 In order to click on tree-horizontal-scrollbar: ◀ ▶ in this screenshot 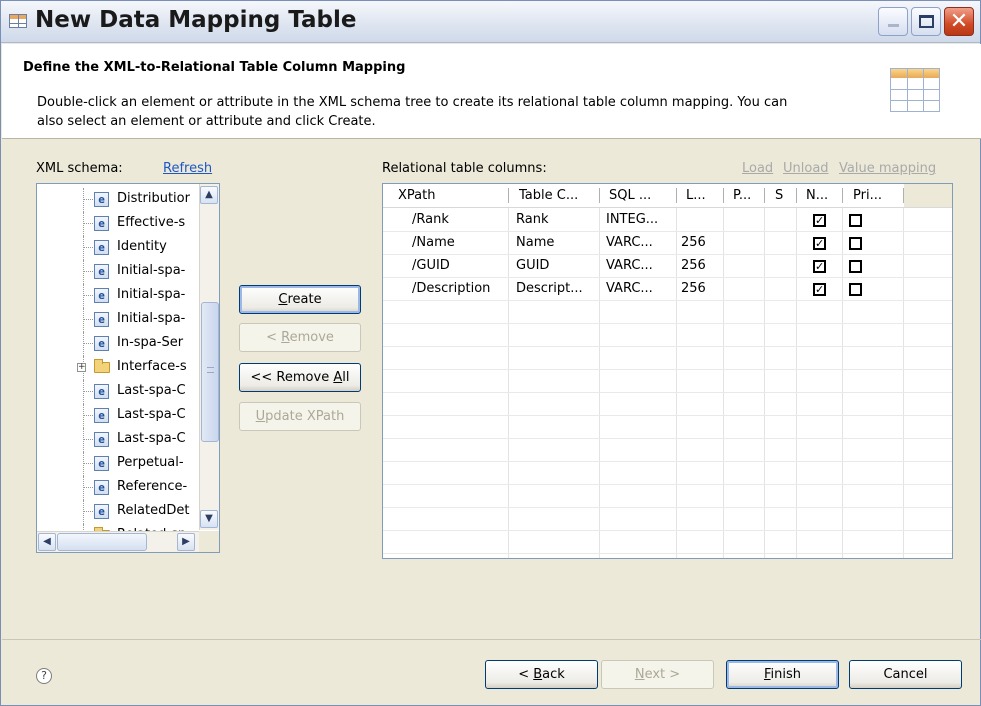, I will do `click(118, 541)`.